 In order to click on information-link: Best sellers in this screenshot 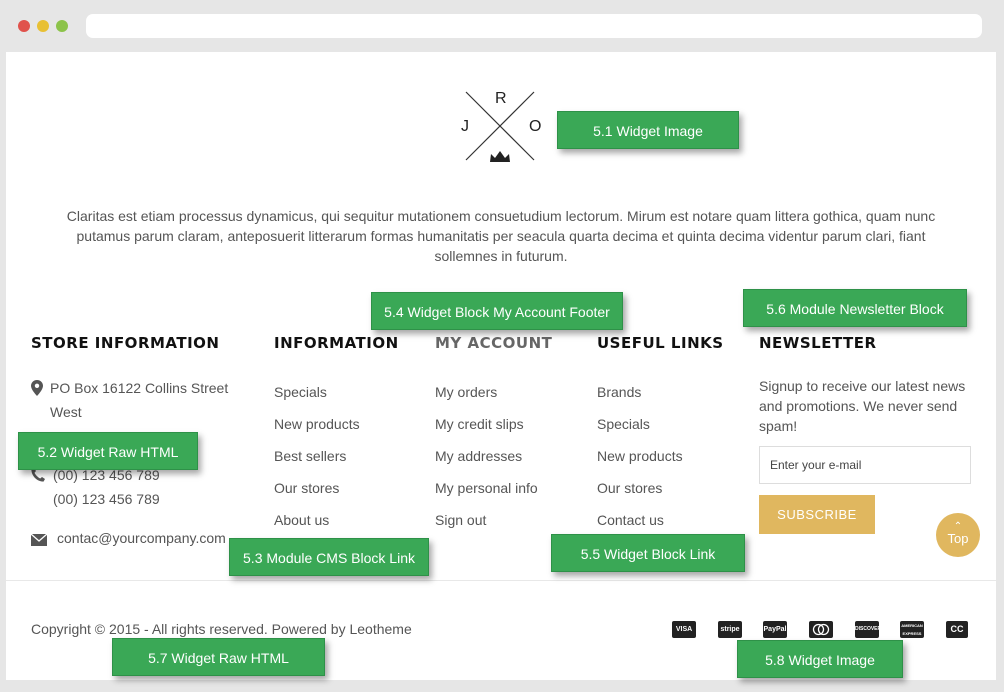, I will do `click(317, 462)`.